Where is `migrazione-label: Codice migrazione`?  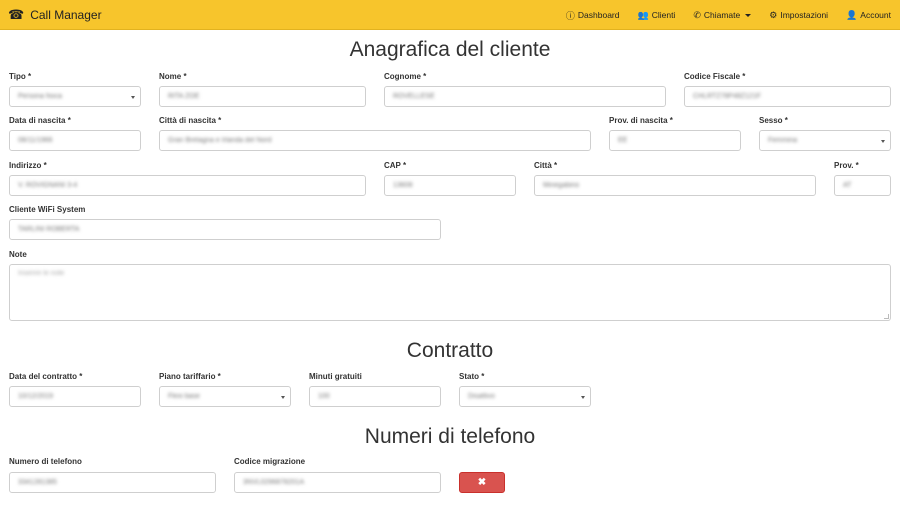
migrazione-label: Codice migrazione is located at coordinates (270, 461).